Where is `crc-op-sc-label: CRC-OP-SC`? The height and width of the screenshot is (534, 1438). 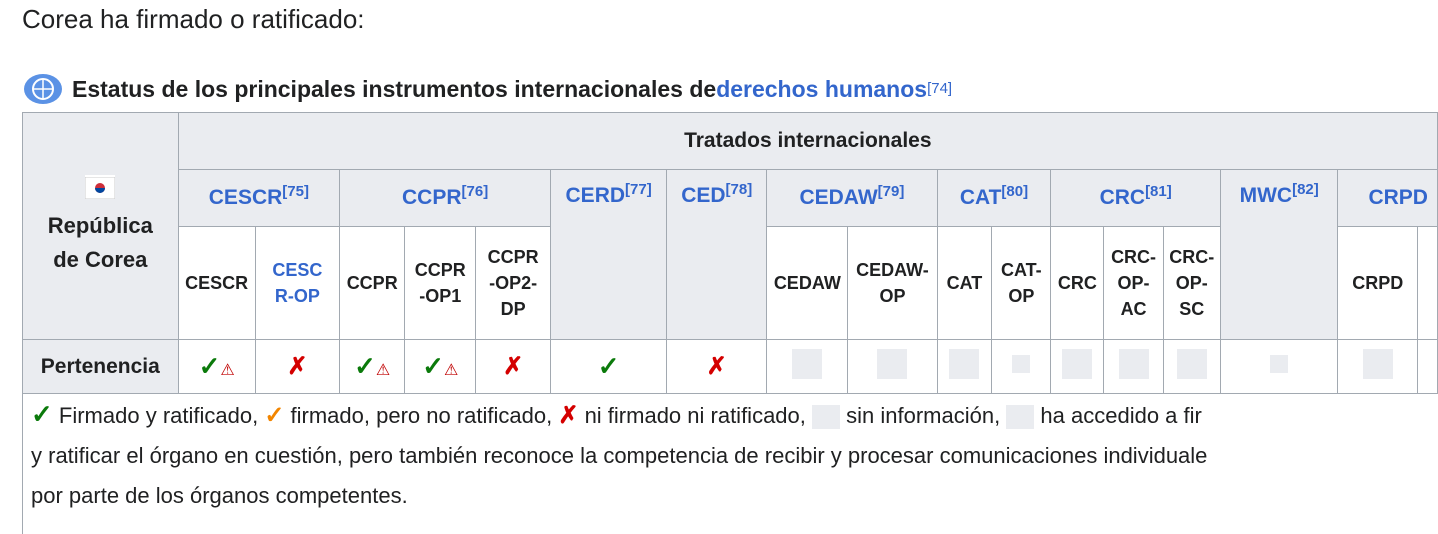
crc-op-sc-label: CRC-OP-SC is located at coordinates (1192, 283).